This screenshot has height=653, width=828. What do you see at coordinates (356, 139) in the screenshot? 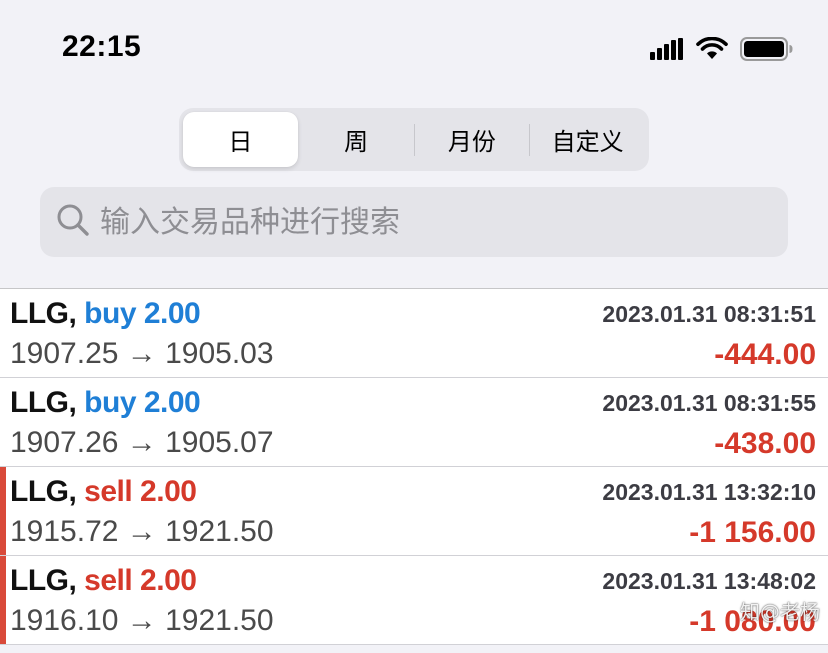
I see `tab-week: 周` at bounding box center [356, 139].